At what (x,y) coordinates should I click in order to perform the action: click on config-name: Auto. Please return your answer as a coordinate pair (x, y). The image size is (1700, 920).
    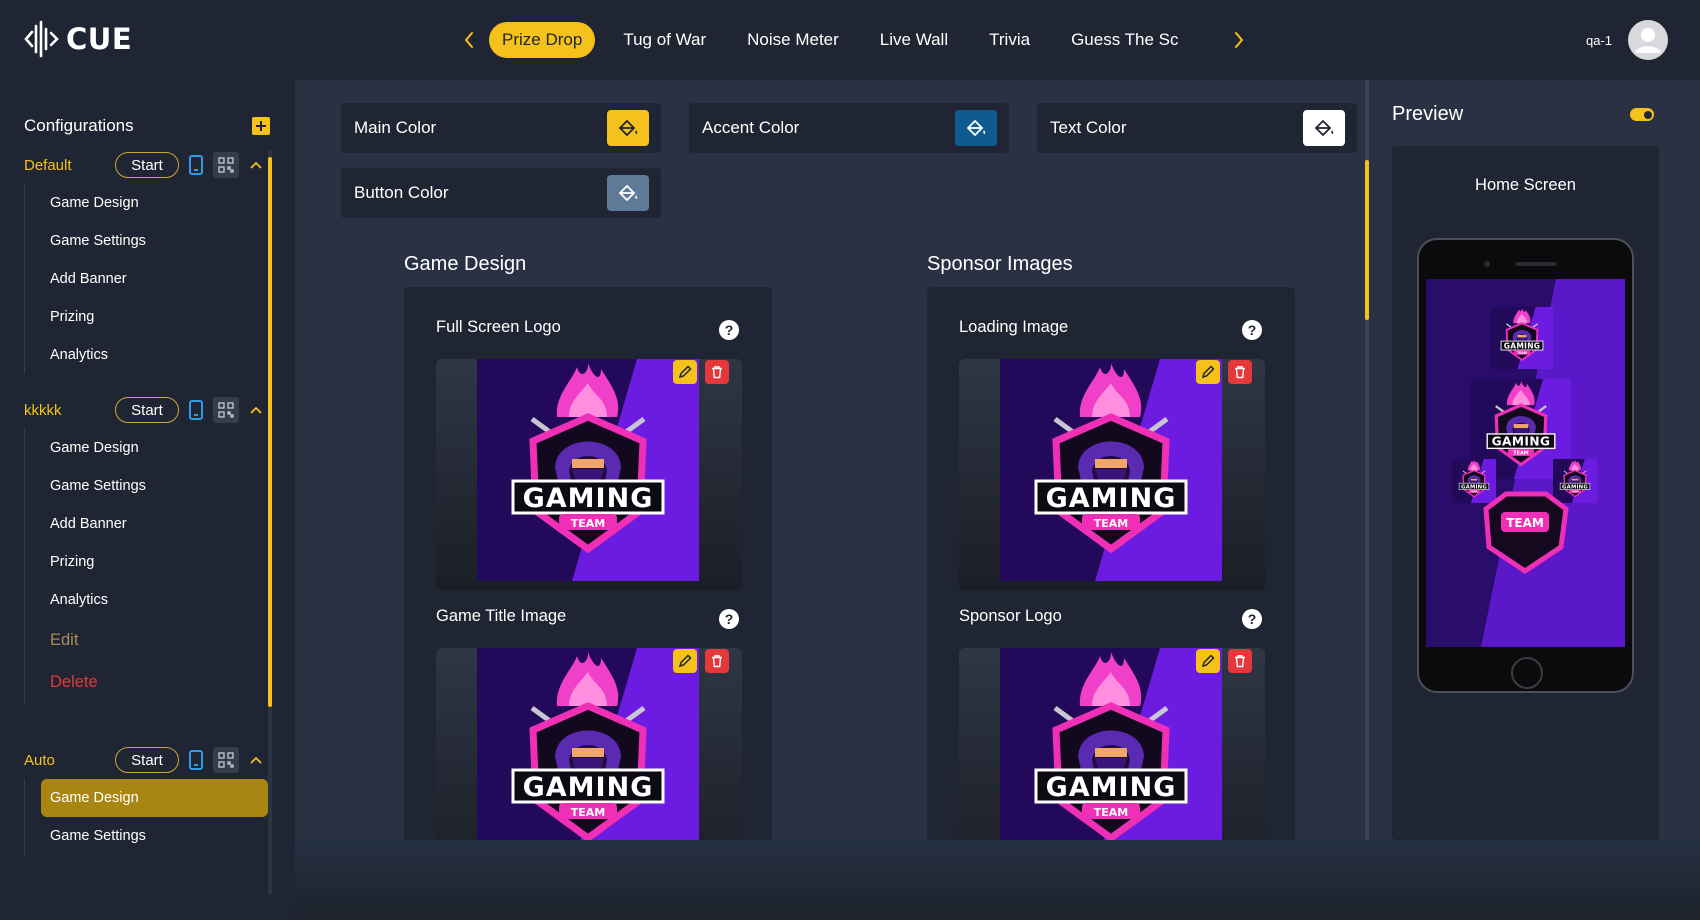
    Looking at the image, I should click on (69, 760).